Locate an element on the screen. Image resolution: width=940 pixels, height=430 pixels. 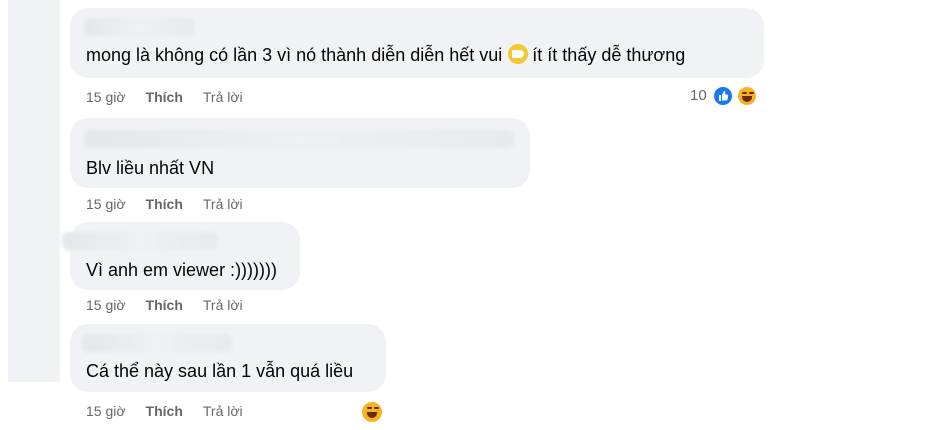
left-panel-strip is located at coordinates (34, 191).